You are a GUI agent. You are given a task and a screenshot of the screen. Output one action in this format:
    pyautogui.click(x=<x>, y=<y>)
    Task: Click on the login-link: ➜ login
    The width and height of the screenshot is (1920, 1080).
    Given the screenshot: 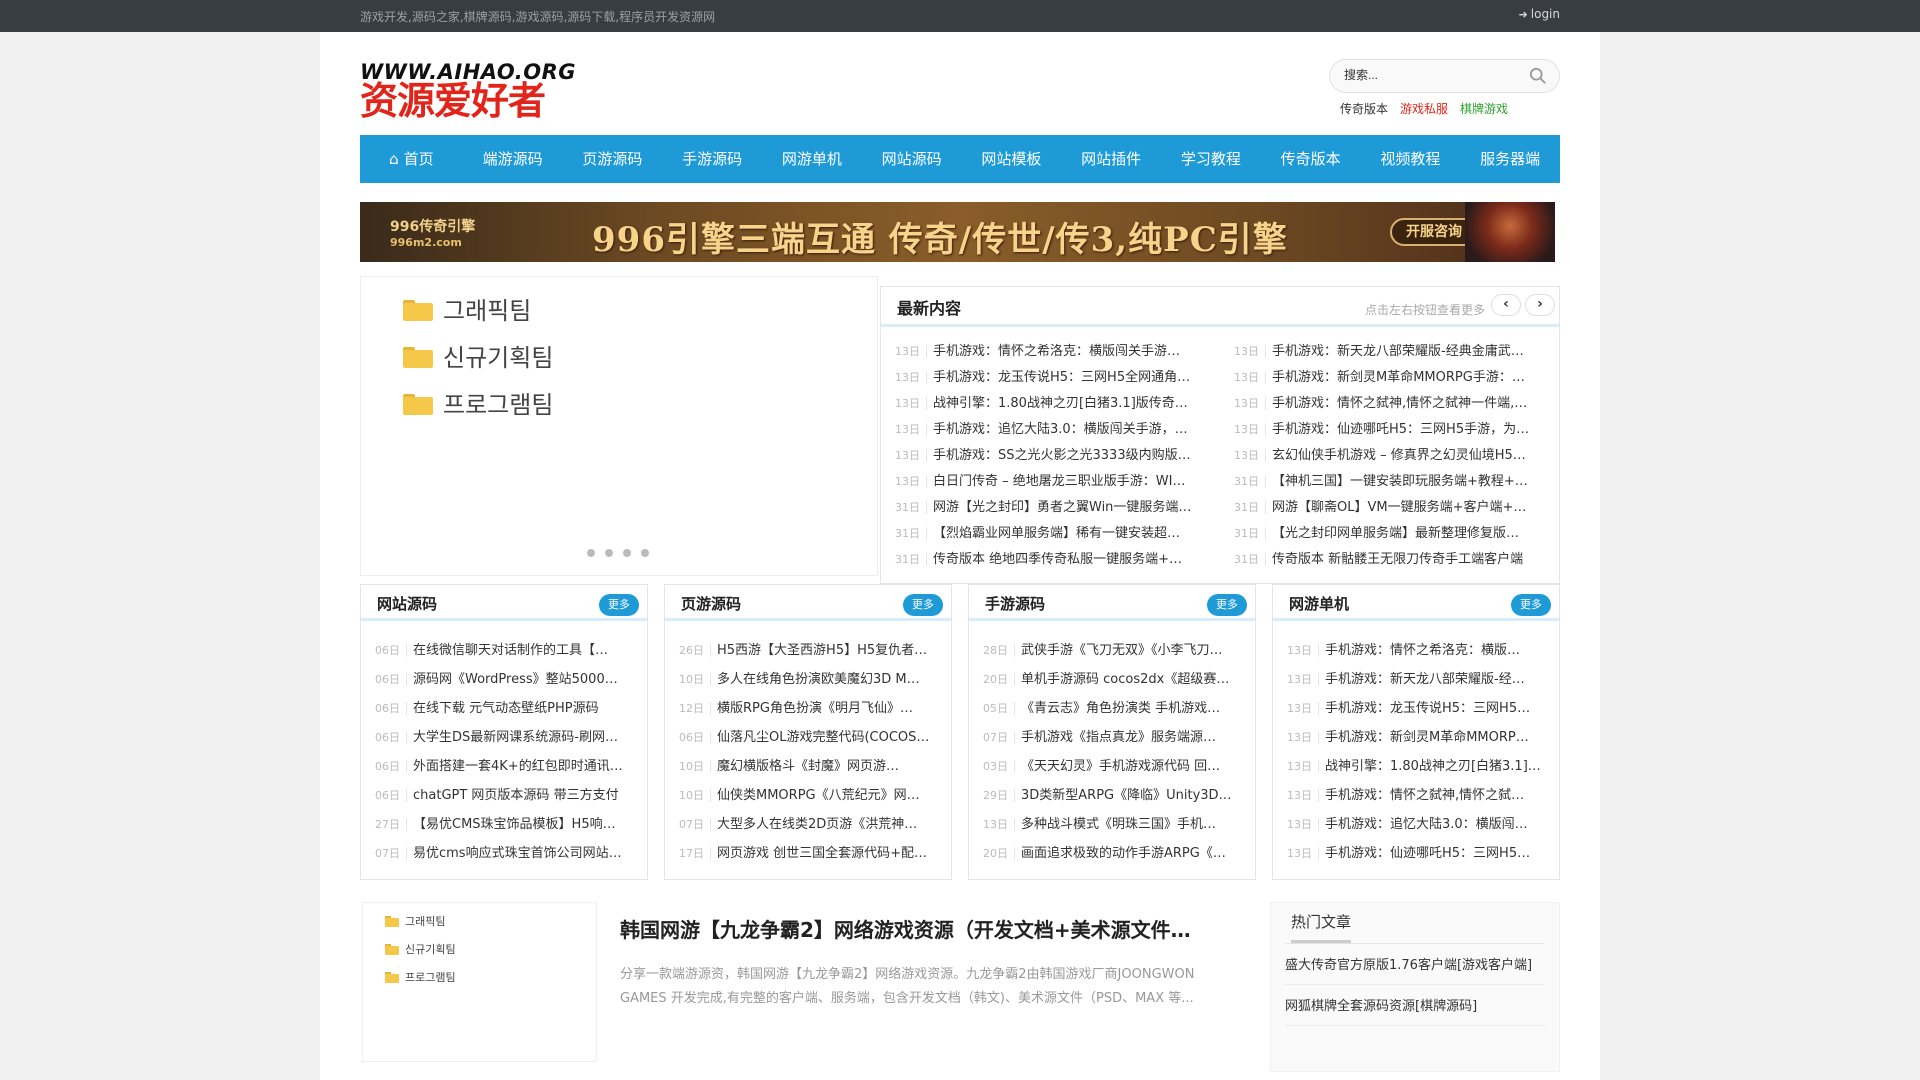 What is the action you would take?
    pyautogui.click(x=1539, y=14)
    